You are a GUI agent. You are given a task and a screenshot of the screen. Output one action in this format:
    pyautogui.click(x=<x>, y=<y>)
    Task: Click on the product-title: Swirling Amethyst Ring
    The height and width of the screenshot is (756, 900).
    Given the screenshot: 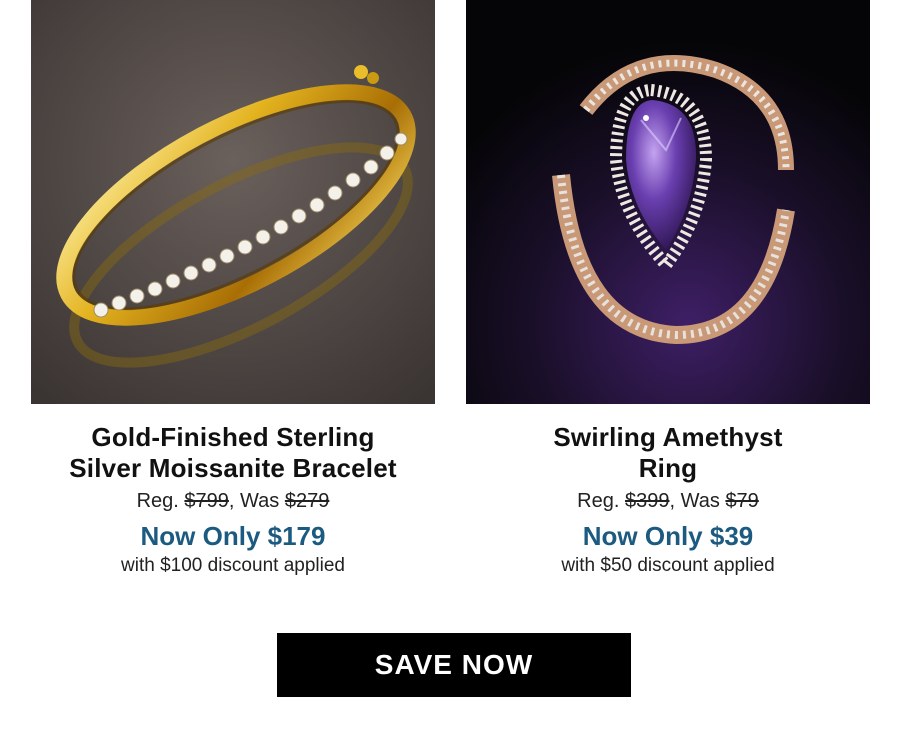 What is the action you would take?
    pyautogui.click(x=668, y=453)
    